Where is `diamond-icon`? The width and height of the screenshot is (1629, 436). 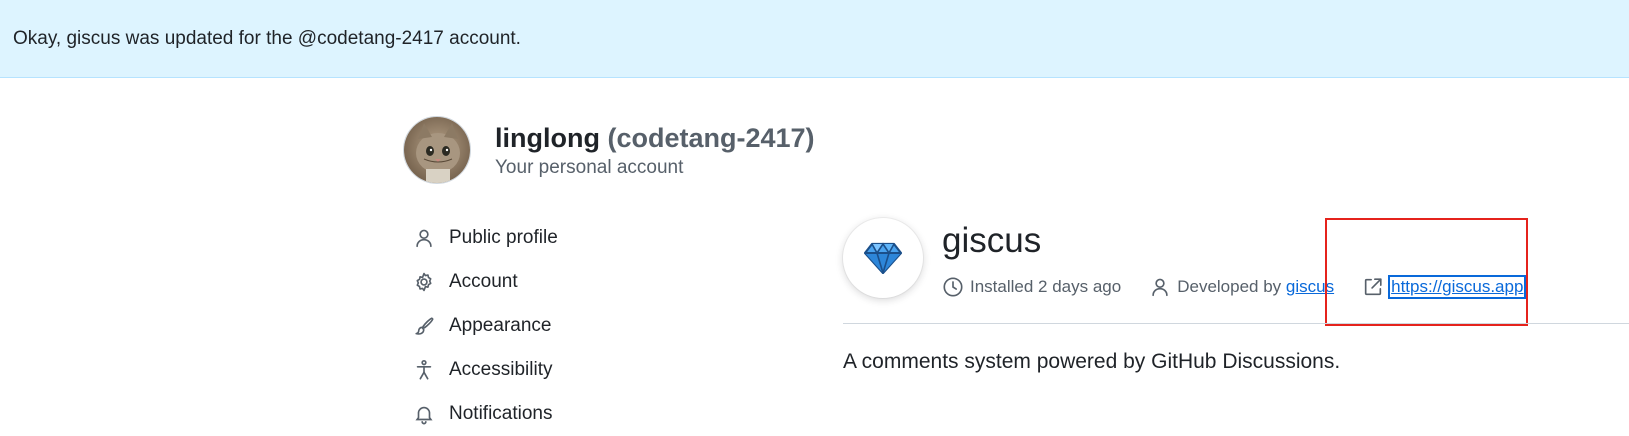
diamond-icon is located at coordinates (883, 258).